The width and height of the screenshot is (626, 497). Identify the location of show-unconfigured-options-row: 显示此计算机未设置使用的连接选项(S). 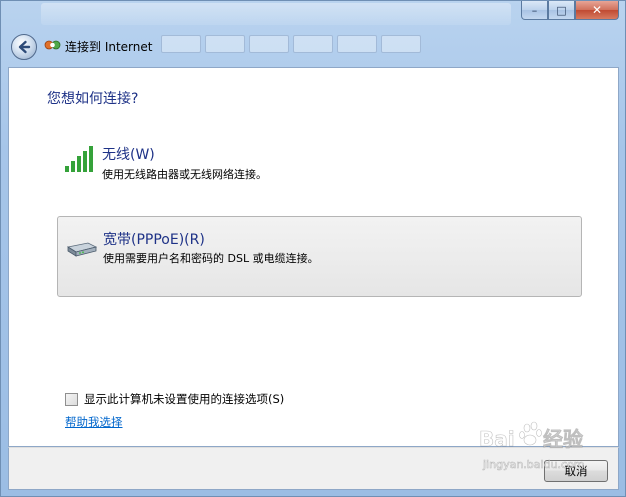
(174, 399).